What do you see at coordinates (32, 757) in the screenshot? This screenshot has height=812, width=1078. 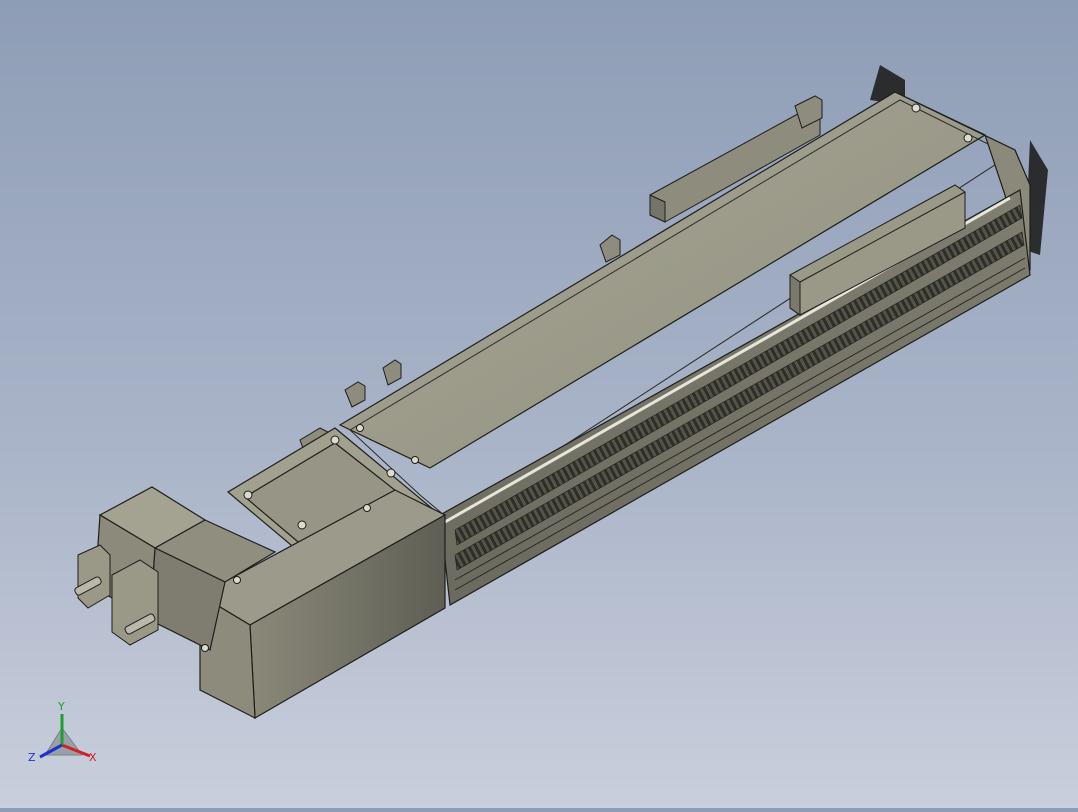 I see `z-axis-label: Z` at bounding box center [32, 757].